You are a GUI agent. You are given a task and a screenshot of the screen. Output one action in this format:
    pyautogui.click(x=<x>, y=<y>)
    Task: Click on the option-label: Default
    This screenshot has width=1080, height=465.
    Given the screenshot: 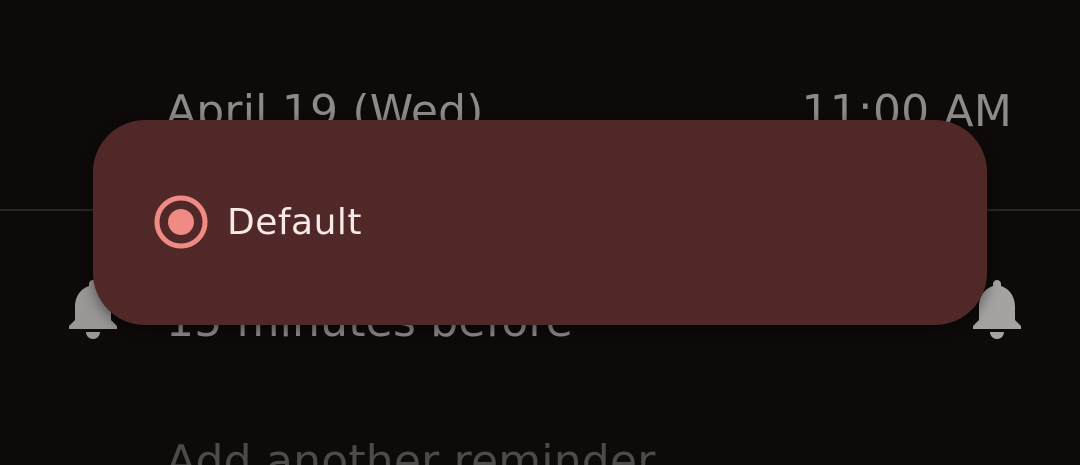 What is the action you would take?
    pyautogui.click(x=295, y=222)
    